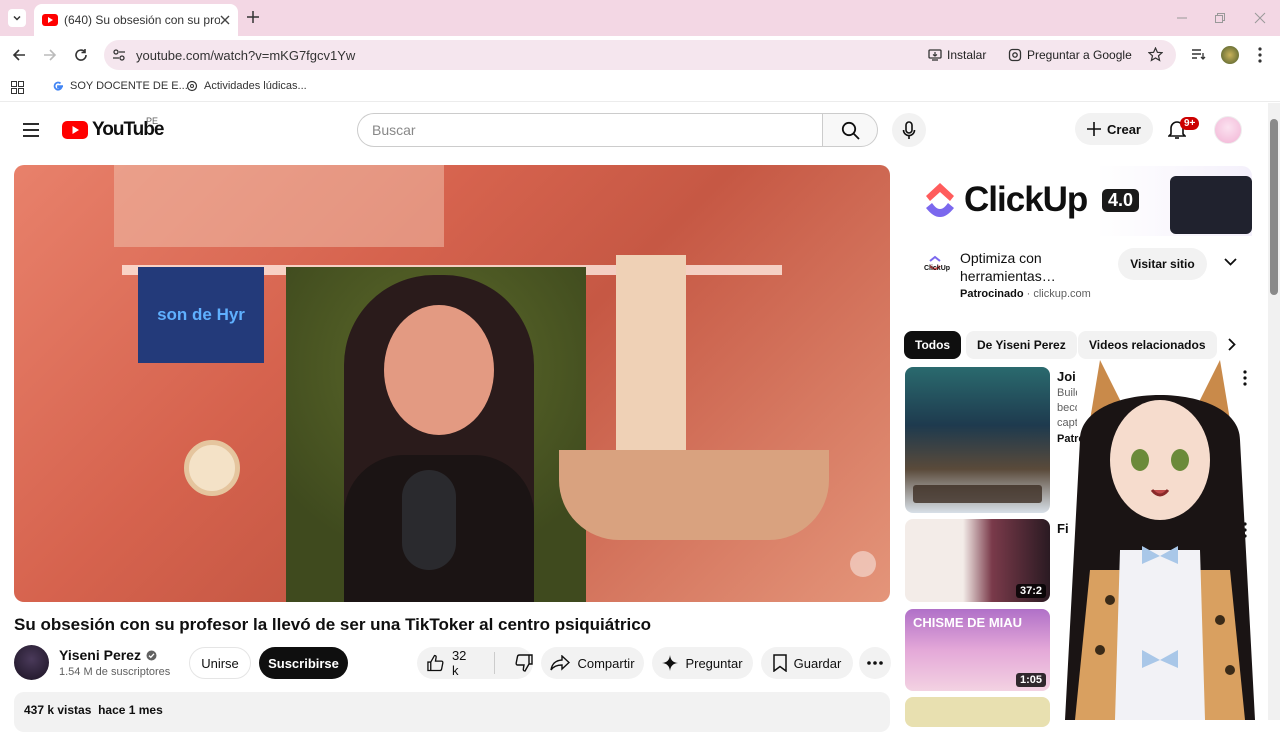 The image size is (1280, 732). What do you see at coordinates (937, 268) in the screenshot?
I see `ad-logo-label: ClickUp` at bounding box center [937, 268].